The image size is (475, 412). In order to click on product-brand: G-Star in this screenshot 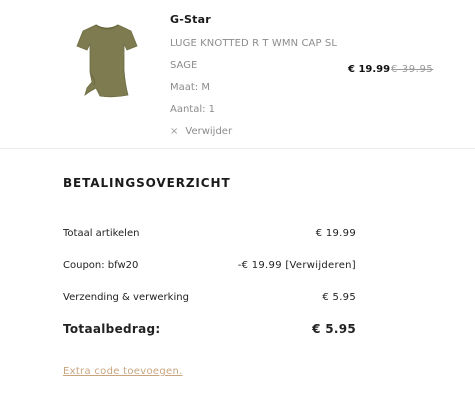, I will do `click(190, 19)`.